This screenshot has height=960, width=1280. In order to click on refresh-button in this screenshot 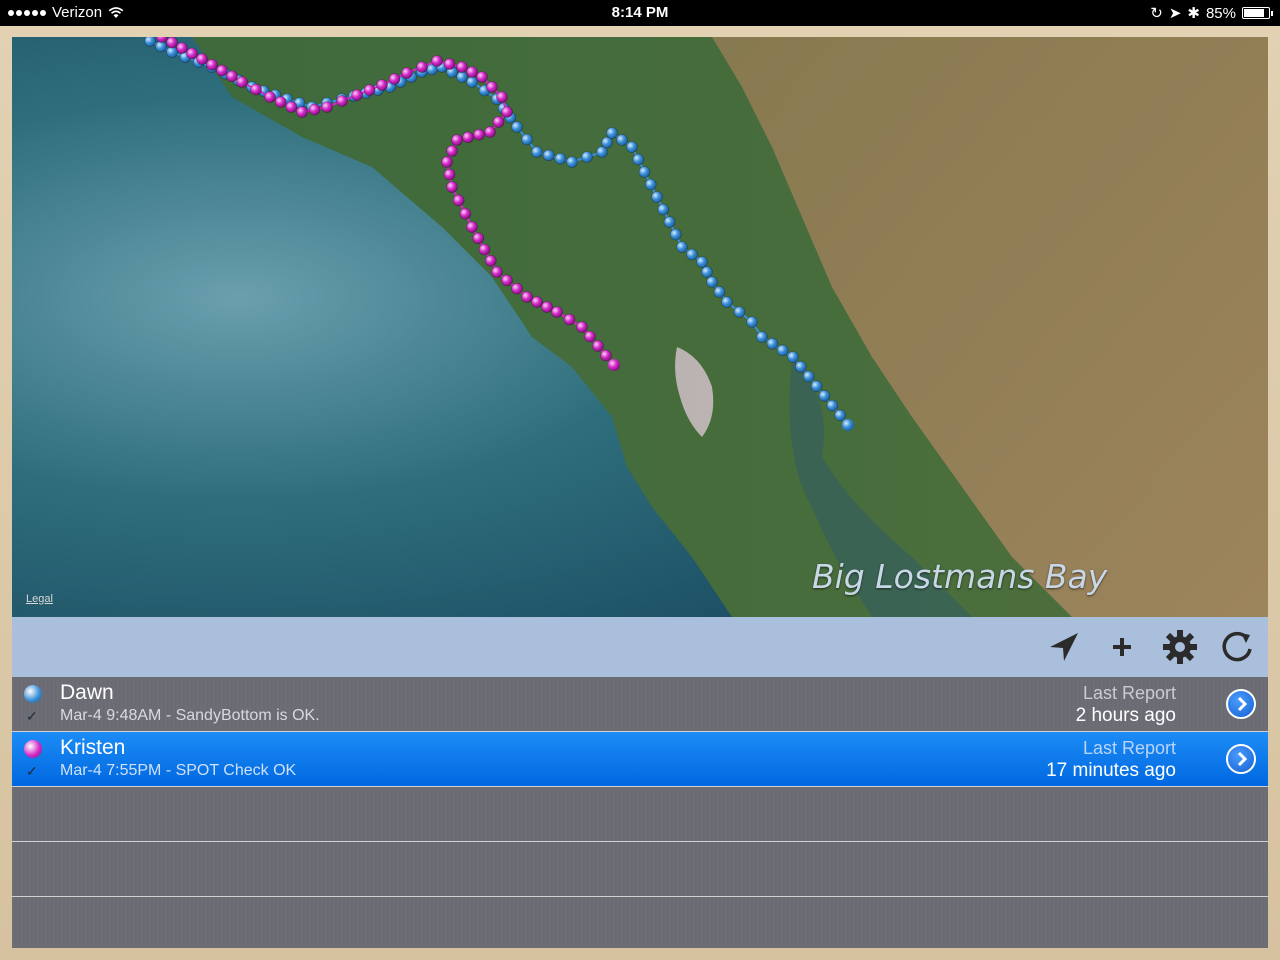, I will do `click(1238, 647)`.